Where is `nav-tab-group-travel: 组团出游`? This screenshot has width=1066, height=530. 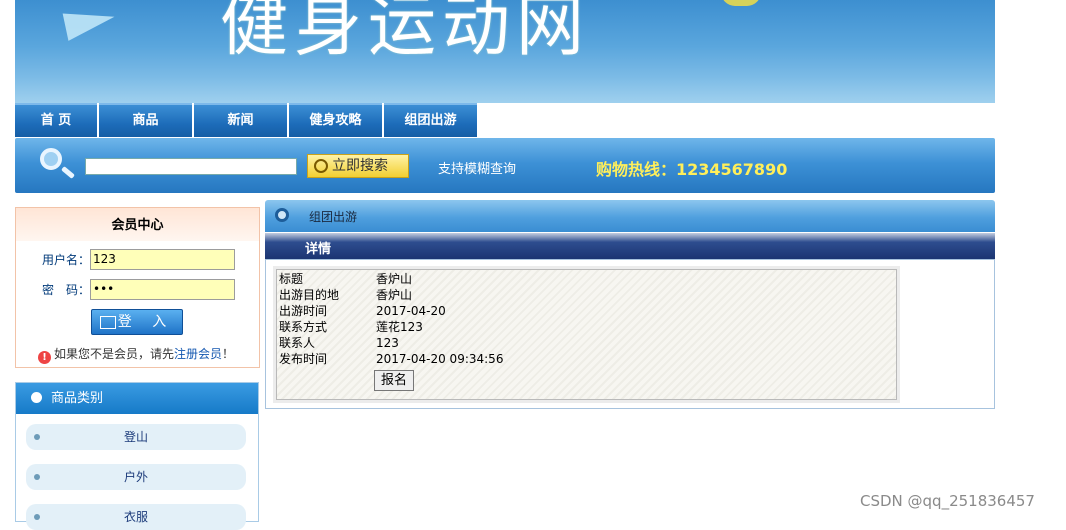 nav-tab-group-travel: 组团出游 is located at coordinates (430, 120).